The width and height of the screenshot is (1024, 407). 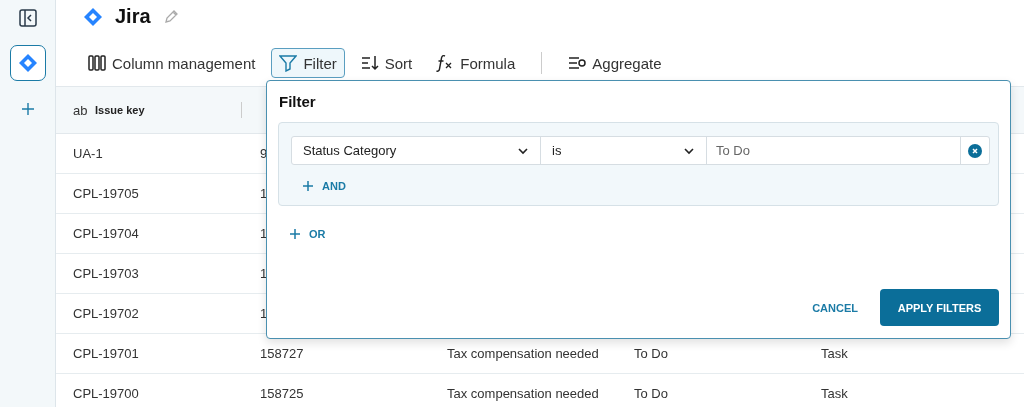 I want to click on toolbar-button: Aggregate, so click(x=615, y=63).